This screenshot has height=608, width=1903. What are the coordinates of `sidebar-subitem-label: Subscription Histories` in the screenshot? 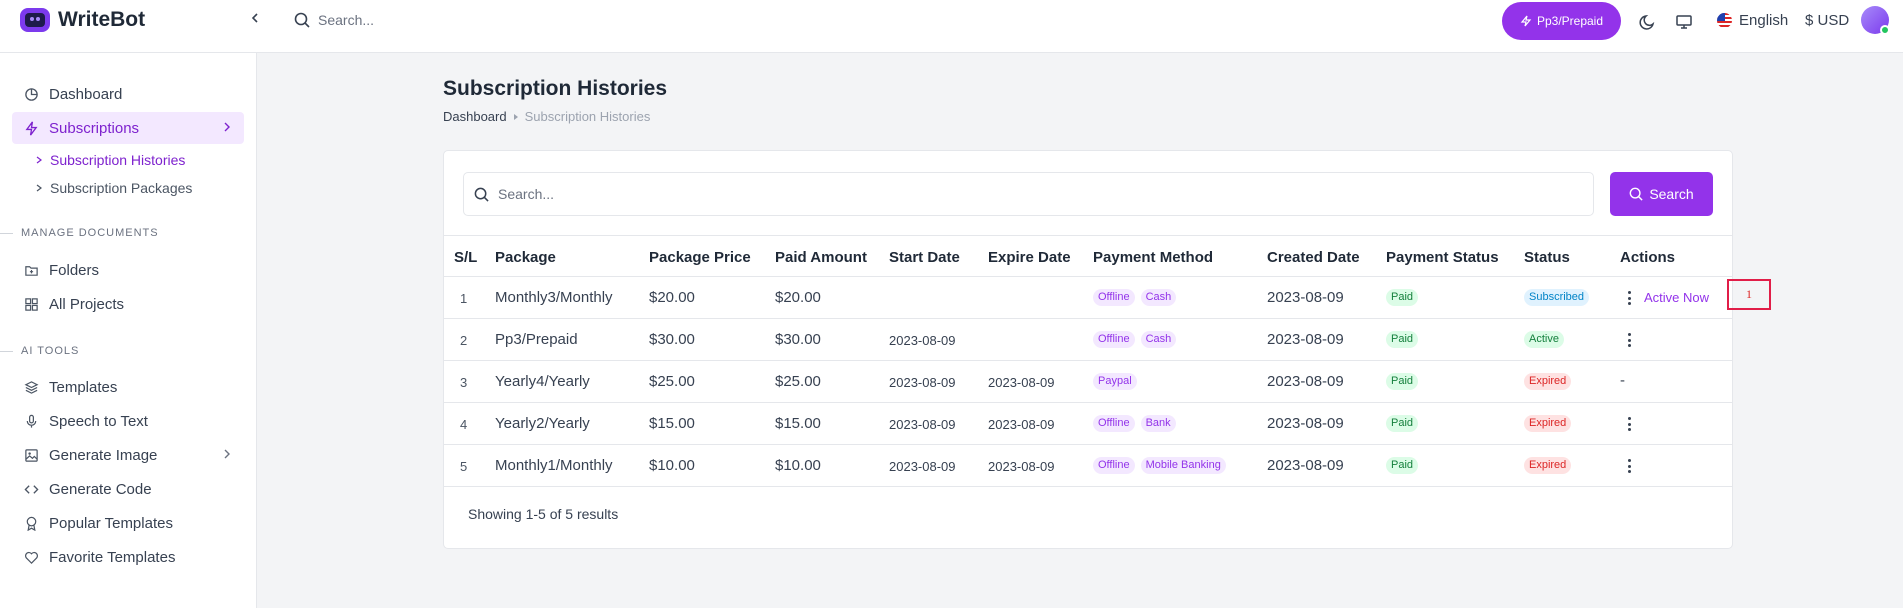 It's located at (118, 160).